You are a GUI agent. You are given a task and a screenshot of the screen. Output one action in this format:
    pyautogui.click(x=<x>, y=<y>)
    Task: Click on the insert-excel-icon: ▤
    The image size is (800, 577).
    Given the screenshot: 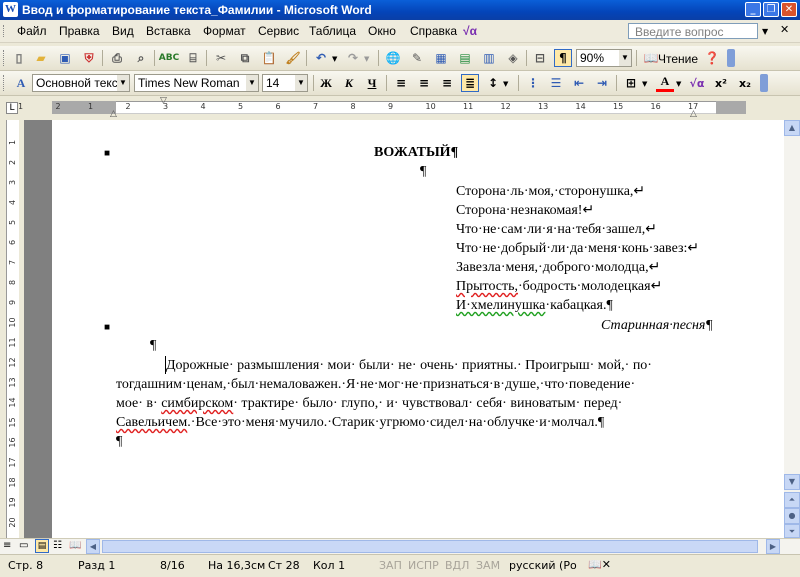 What is the action you would take?
    pyautogui.click(x=465, y=58)
    